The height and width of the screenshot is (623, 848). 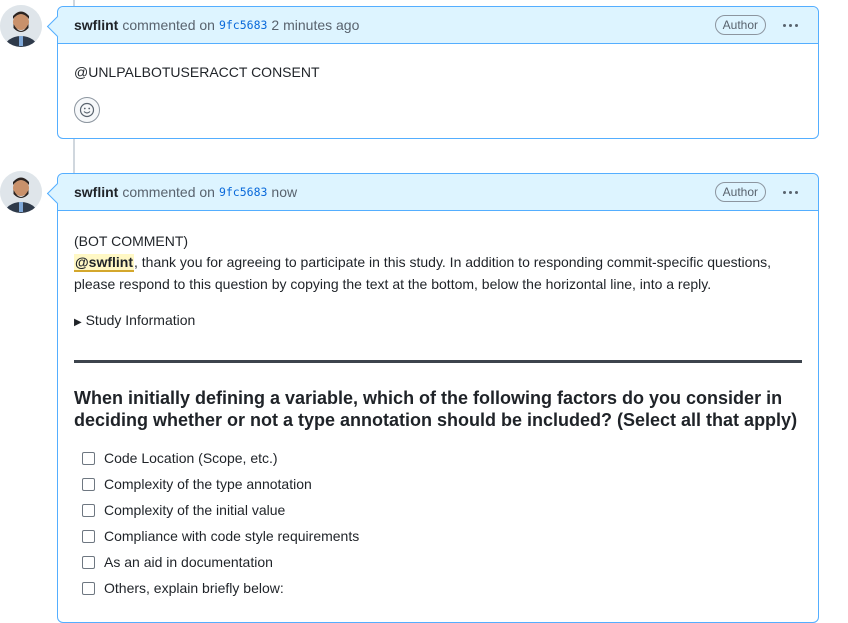 What do you see at coordinates (131, 241) in the screenshot?
I see `bot-comment-label: (BOT COMMENT)` at bounding box center [131, 241].